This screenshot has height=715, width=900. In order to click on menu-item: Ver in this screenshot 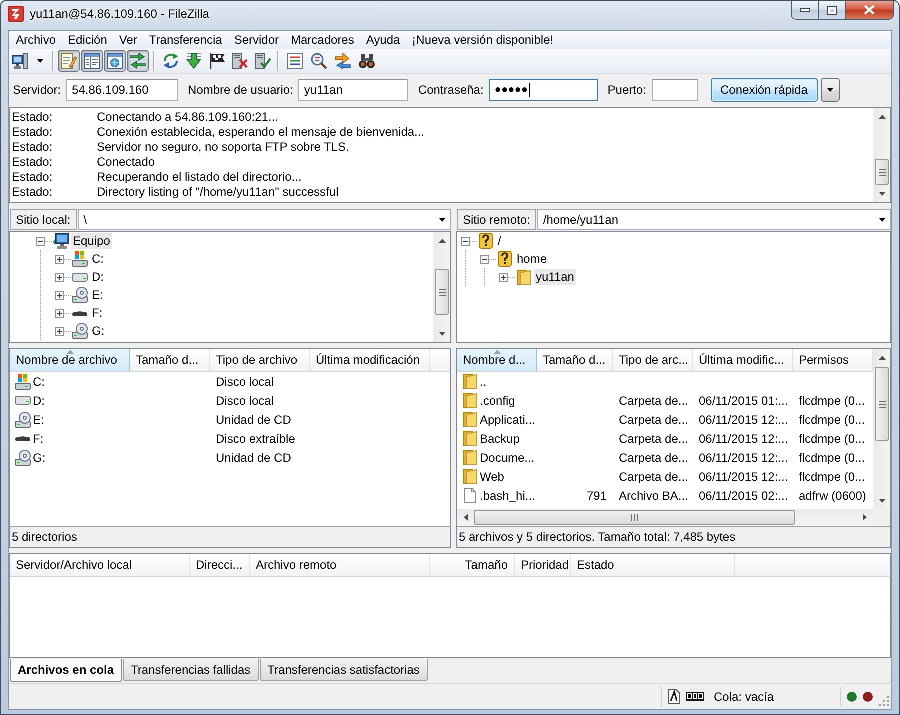, I will do `click(128, 40)`.